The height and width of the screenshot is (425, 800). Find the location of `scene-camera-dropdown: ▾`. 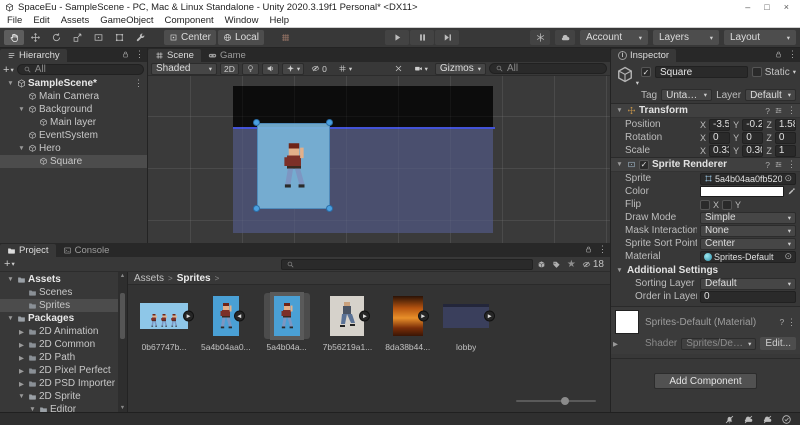

scene-camera-dropdown: ▾ is located at coordinates (421, 69).